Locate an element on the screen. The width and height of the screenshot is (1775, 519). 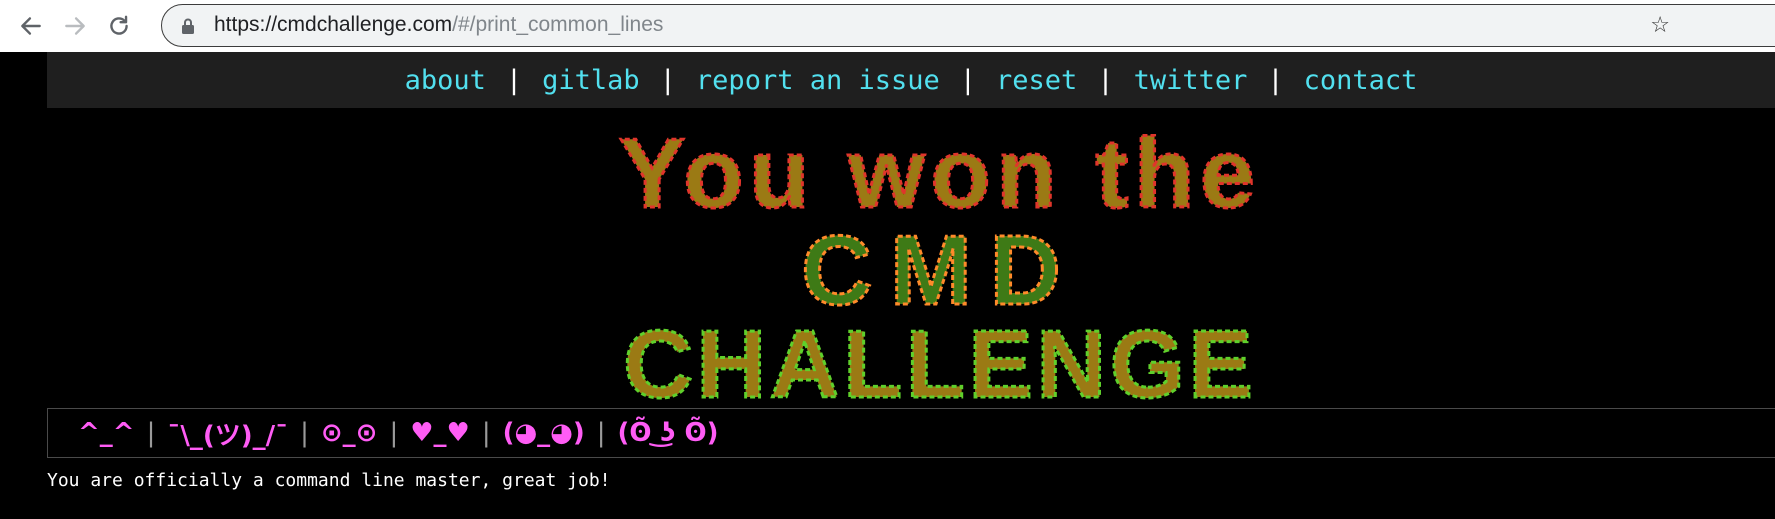
emoticon-shrug: ¯\_(ツ)_/¯ is located at coordinates (227, 433).